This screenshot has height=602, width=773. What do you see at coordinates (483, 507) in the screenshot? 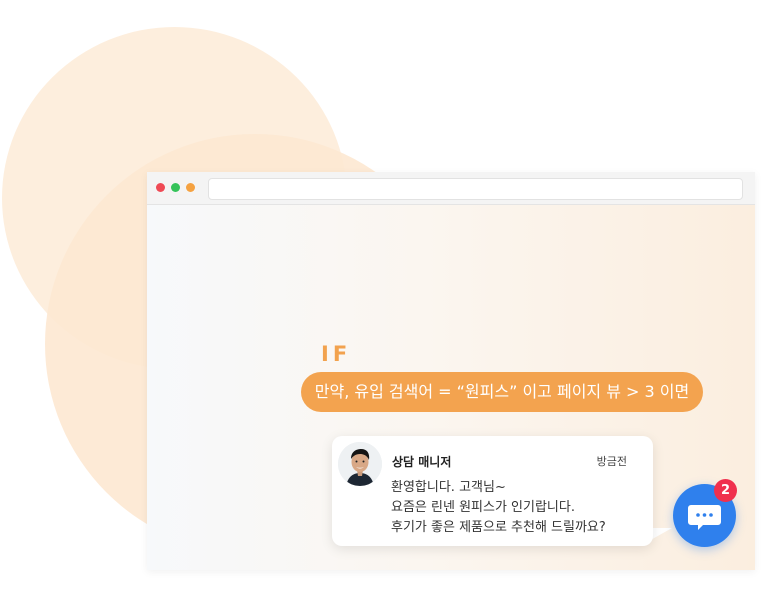
I see `message-line: 요즘은 린넨 원피스가 인기랍니다.` at bounding box center [483, 507].